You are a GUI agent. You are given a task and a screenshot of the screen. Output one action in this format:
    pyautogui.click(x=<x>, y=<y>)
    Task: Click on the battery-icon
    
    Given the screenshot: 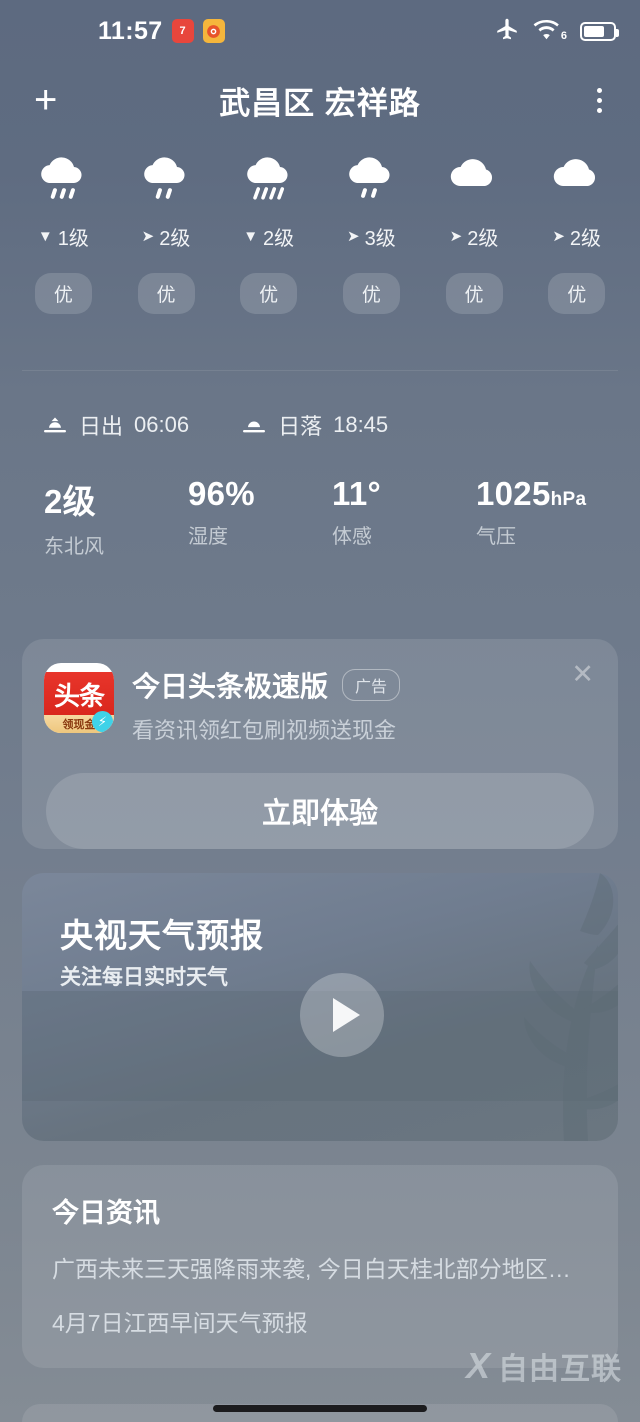 What is the action you would take?
    pyautogui.click(x=599, y=31)
    